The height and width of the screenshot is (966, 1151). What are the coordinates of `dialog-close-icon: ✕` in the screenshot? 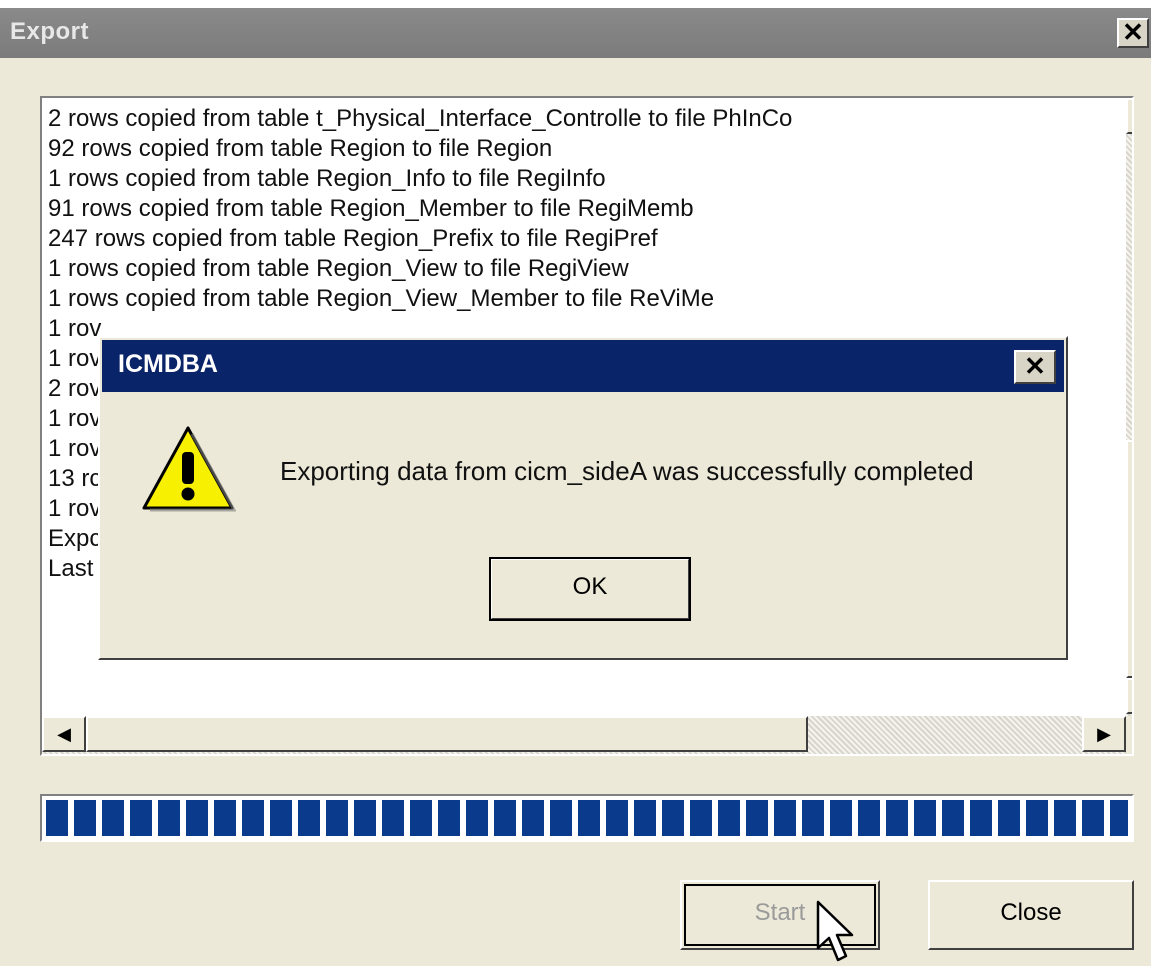 It's located at (1035, 367).